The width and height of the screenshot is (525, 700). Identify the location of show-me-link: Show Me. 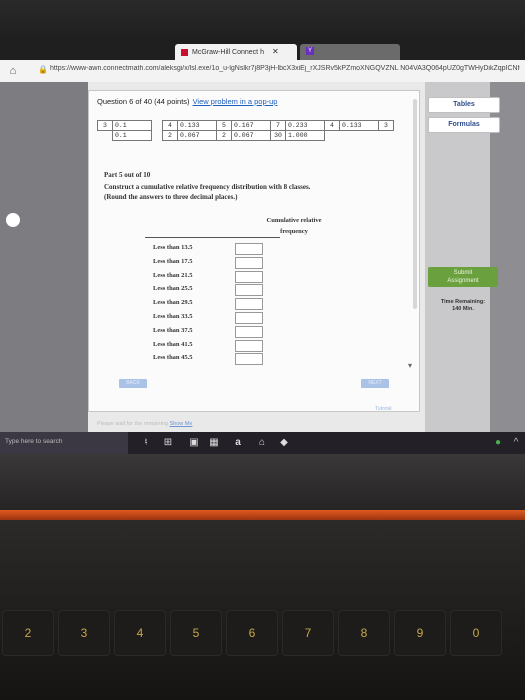
(180, 424).